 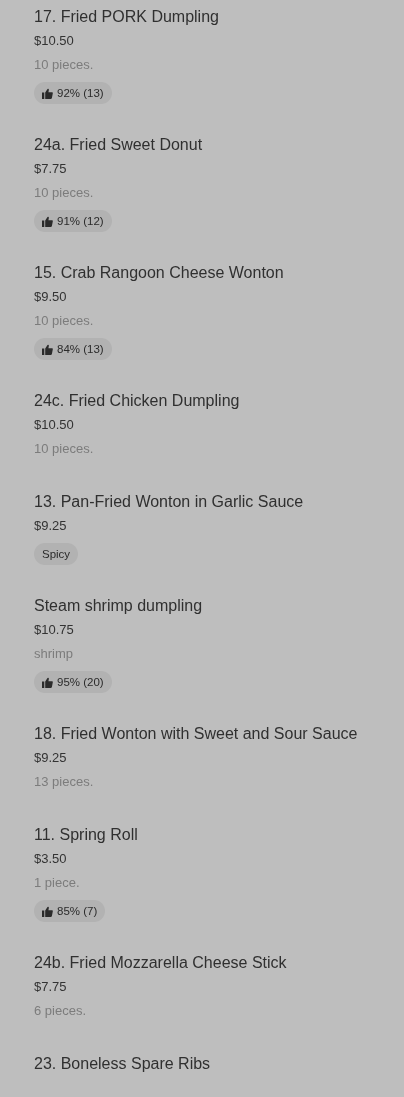 I want to click on rating-badge: 92% (13), so click(x=73, y=93).